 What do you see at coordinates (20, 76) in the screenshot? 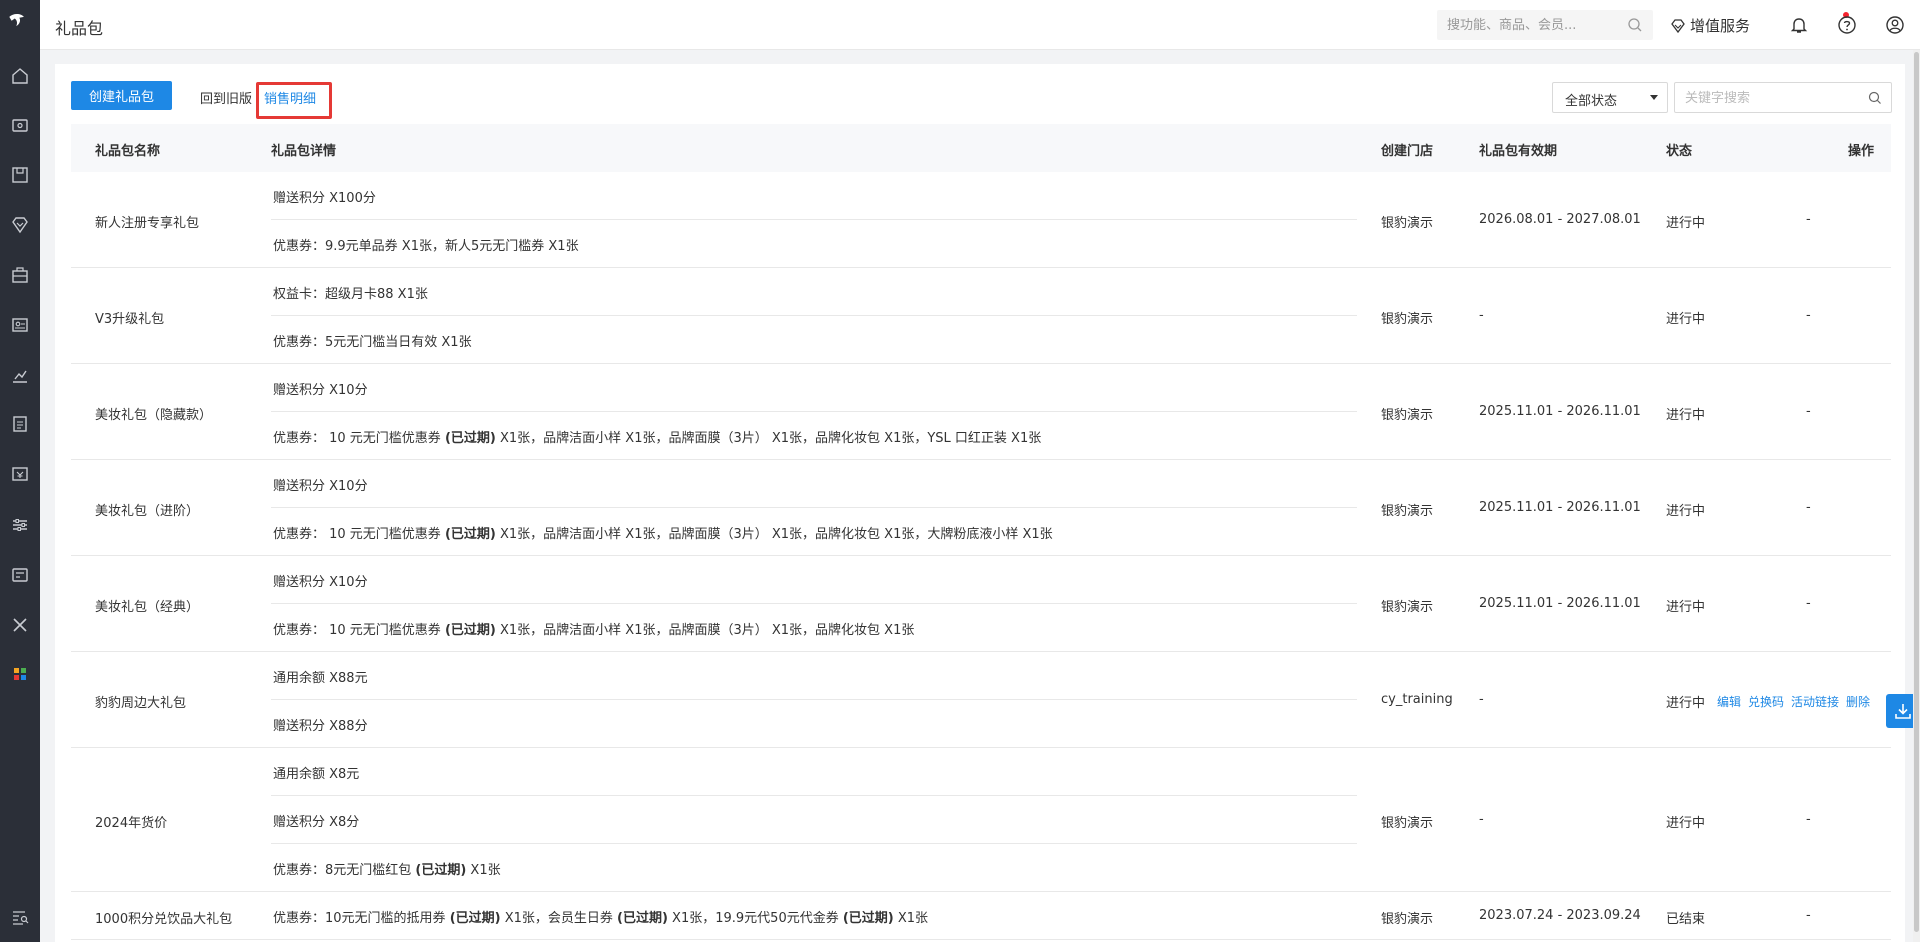
I see `home-icon` at bounding box center [20, 76].